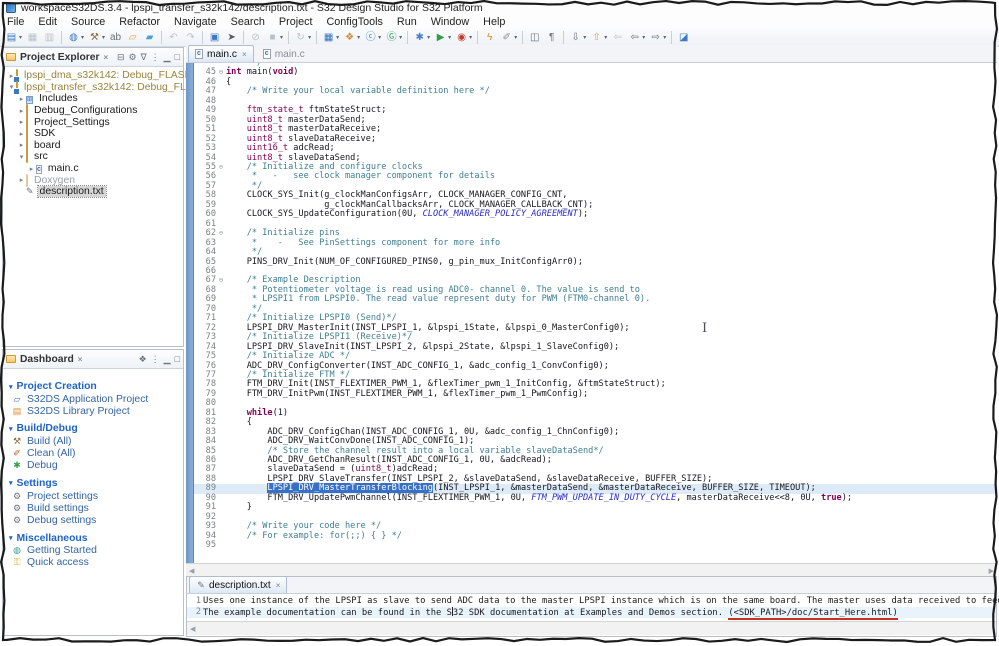  Describe the element at coordinates (96, 37) in the screenshot. I see `build-icon: ⚒ ▾` at that location.